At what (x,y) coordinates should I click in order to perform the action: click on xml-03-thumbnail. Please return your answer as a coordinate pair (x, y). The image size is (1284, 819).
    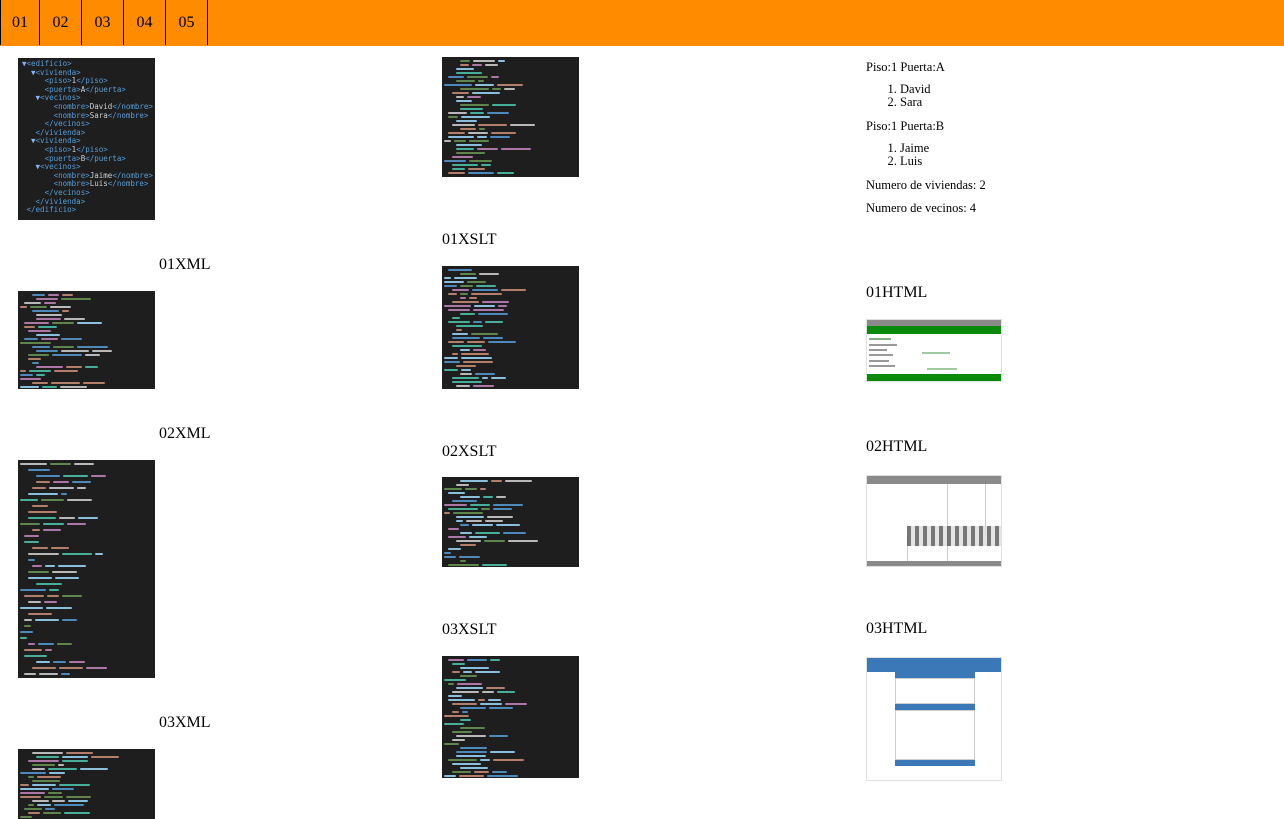
    Looking at the image, I should click on (86, 569).